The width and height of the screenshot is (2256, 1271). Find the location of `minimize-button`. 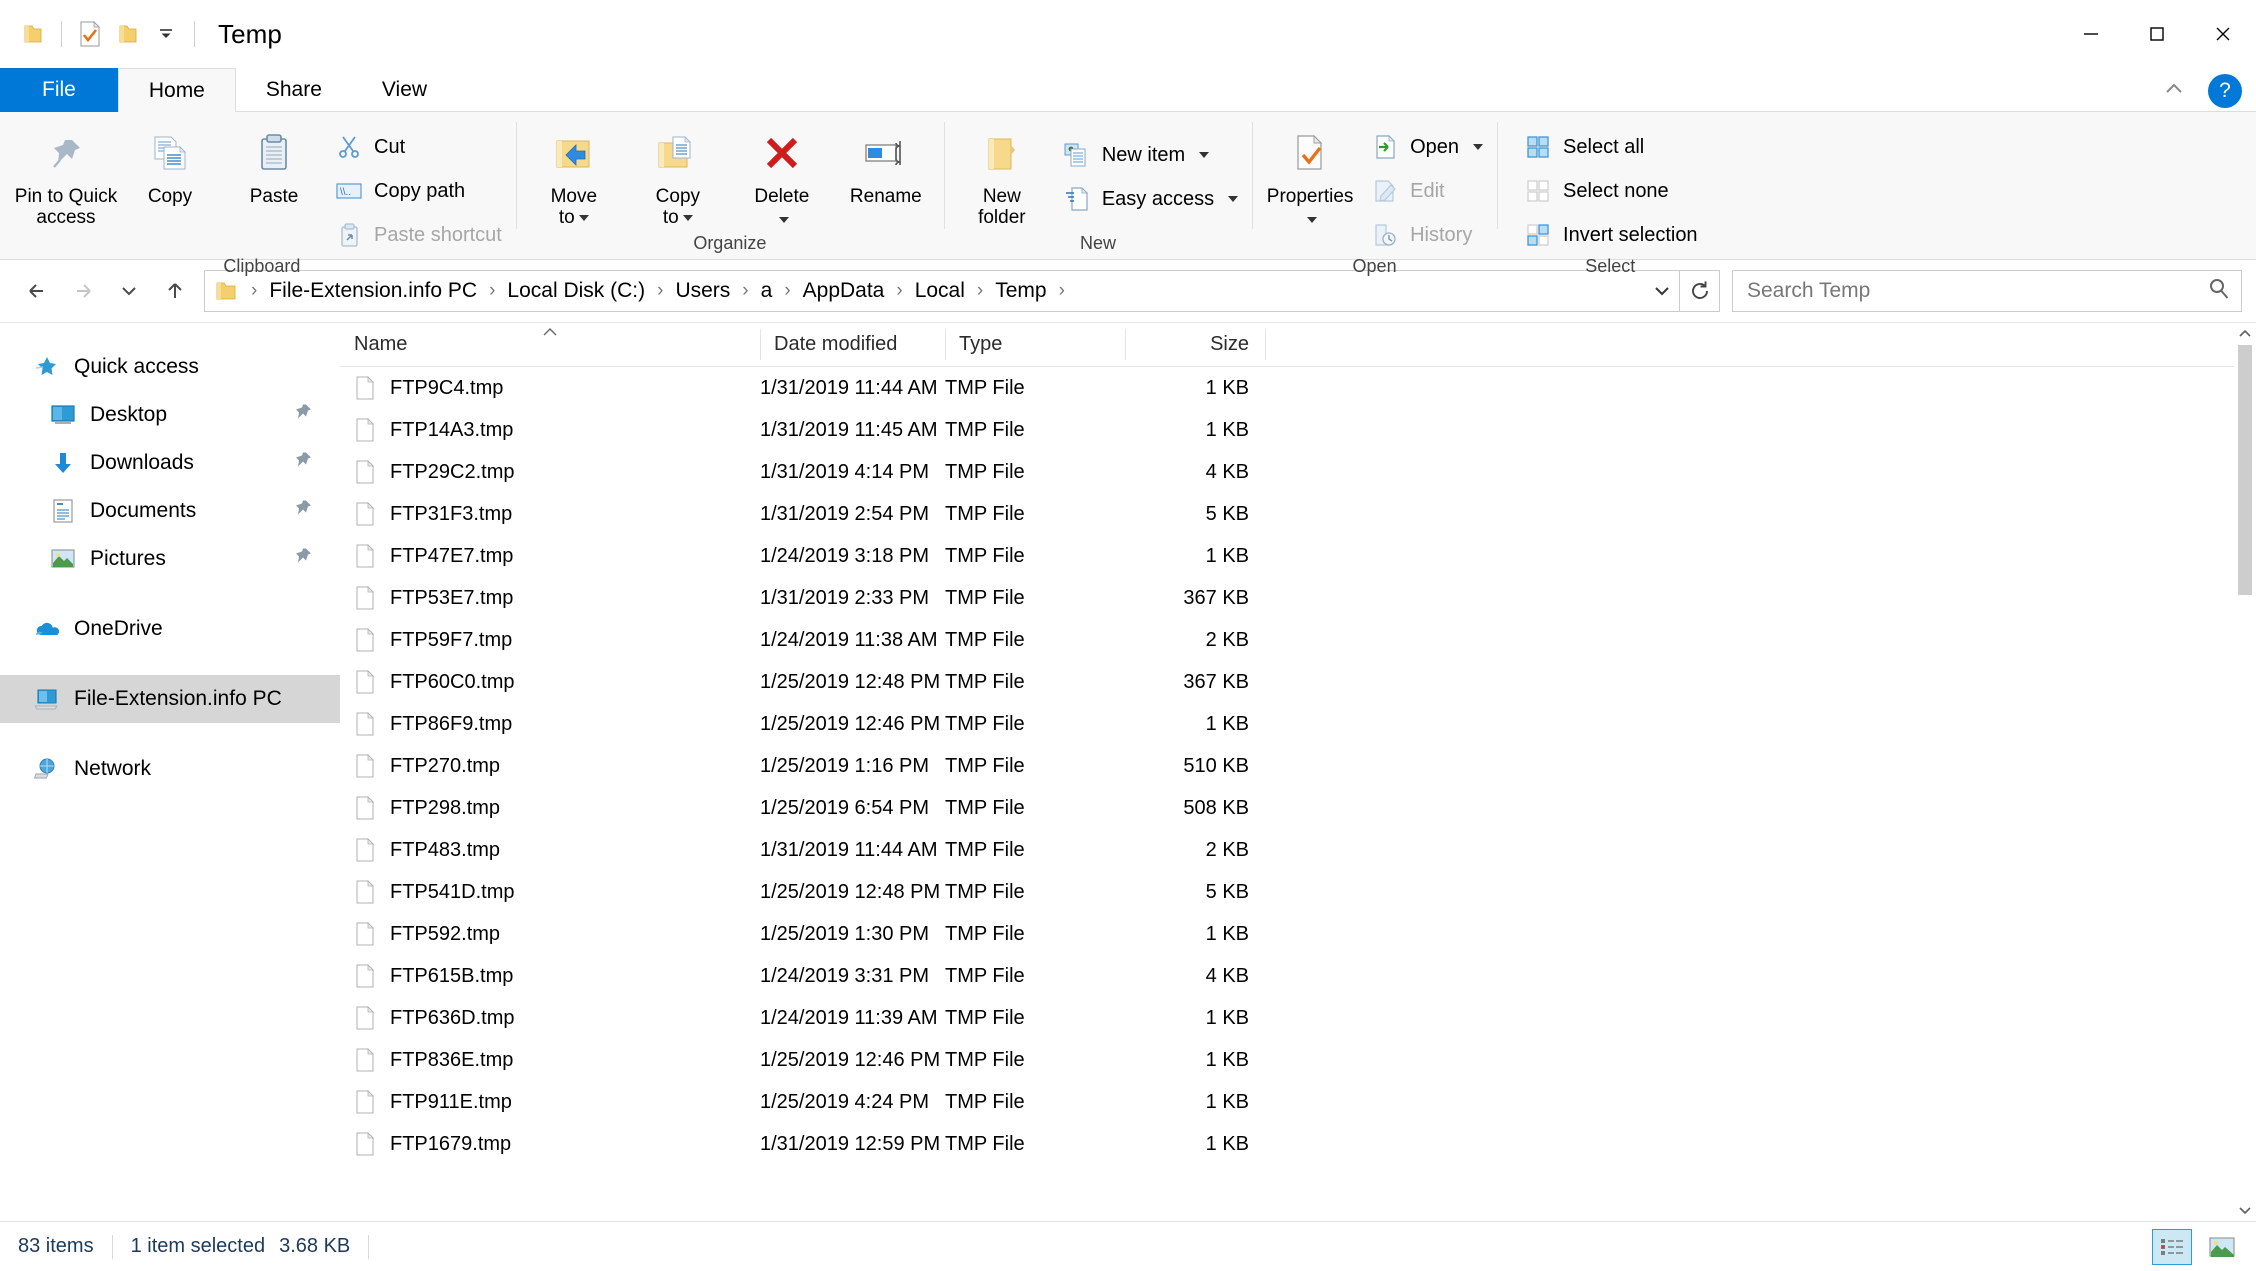

minimize-button is located at coordinates (2091, 34).